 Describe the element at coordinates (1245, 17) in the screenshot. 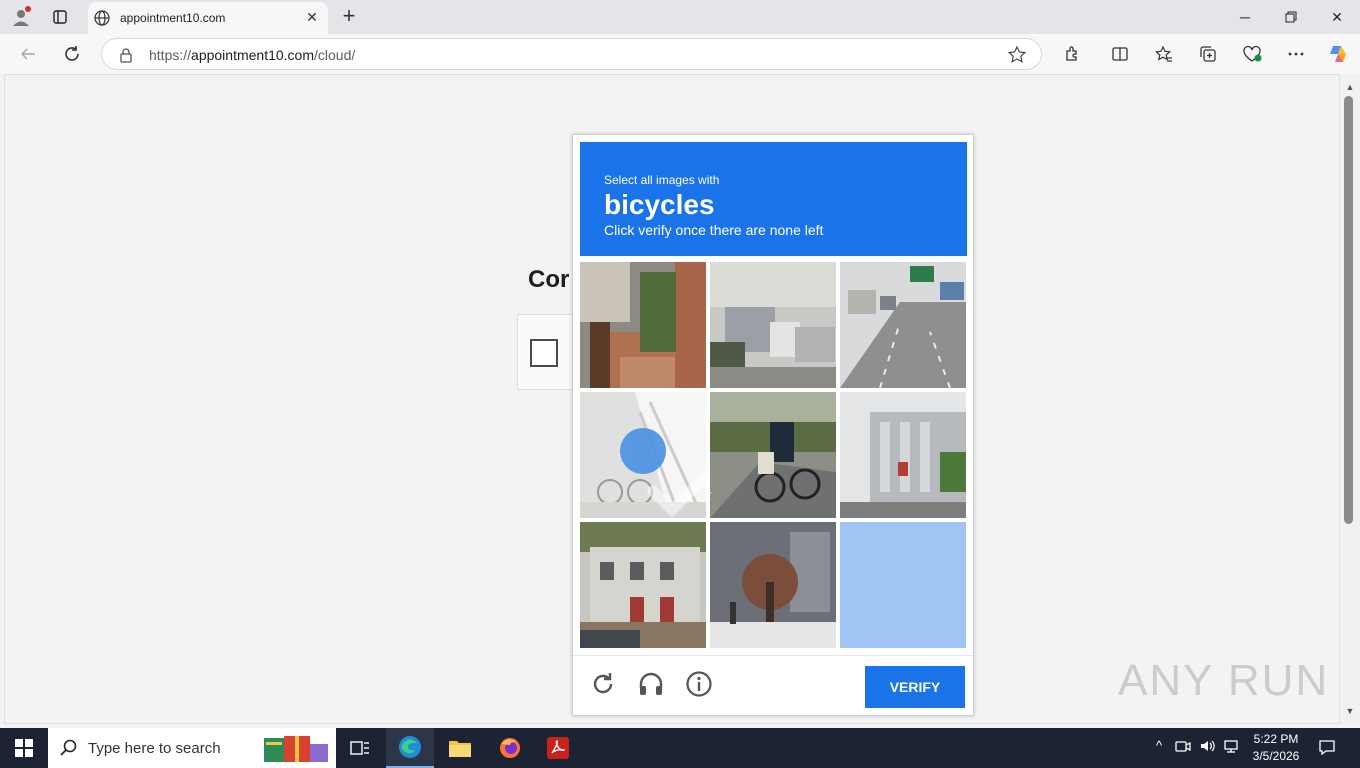

I see `minimize-button: ─` at that location.